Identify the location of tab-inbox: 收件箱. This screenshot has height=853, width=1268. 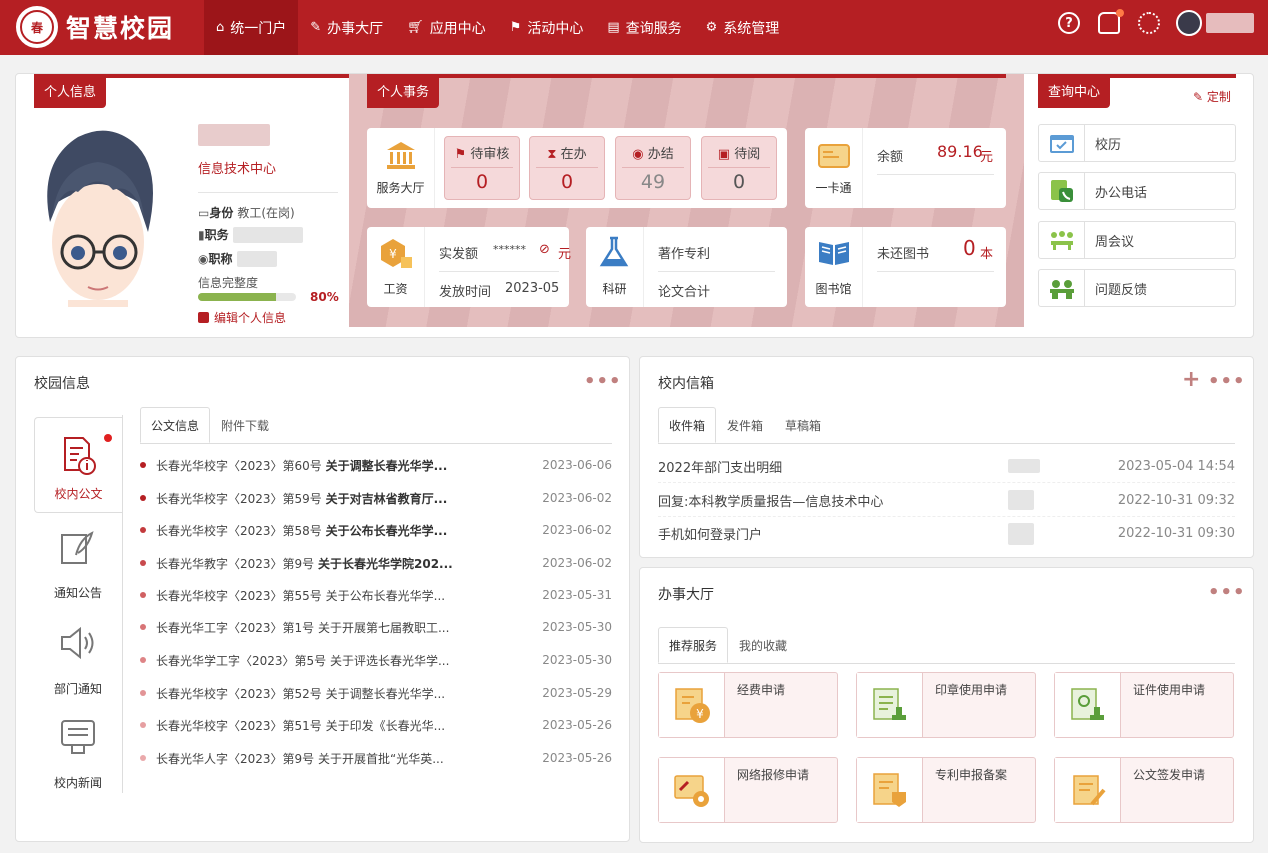
(687, 425).